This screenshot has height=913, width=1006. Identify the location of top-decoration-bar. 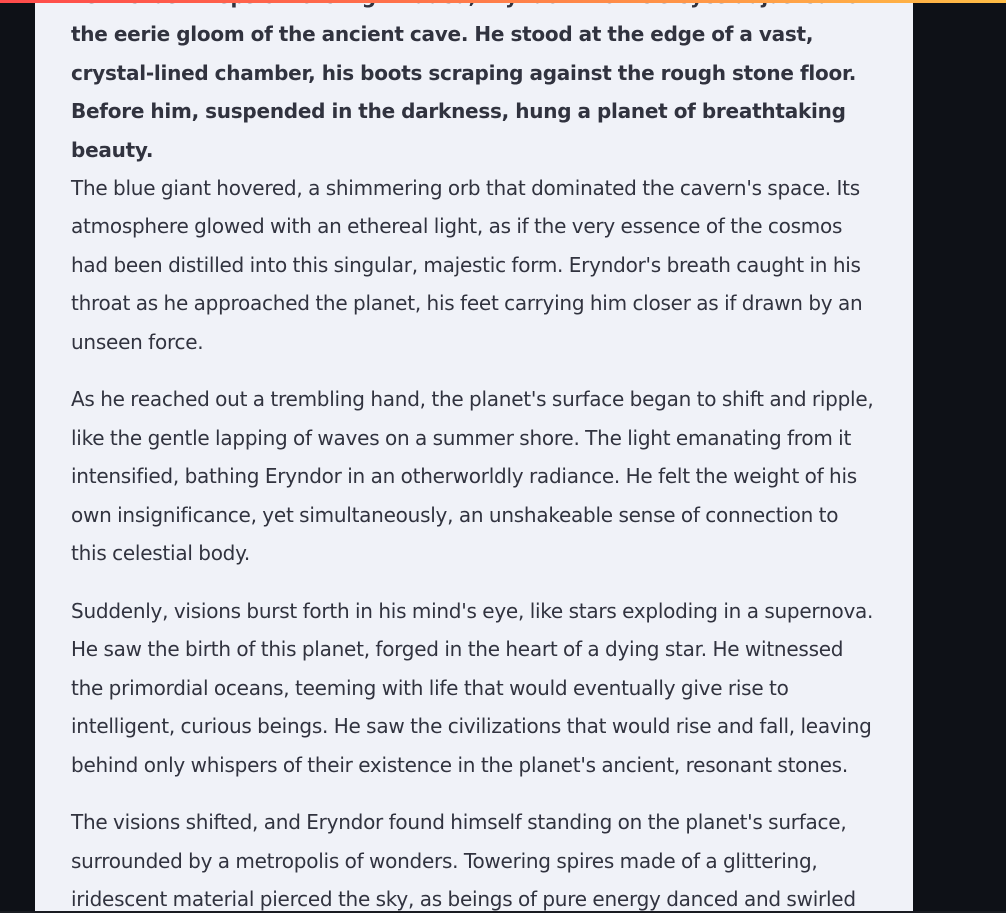
(503, 1).